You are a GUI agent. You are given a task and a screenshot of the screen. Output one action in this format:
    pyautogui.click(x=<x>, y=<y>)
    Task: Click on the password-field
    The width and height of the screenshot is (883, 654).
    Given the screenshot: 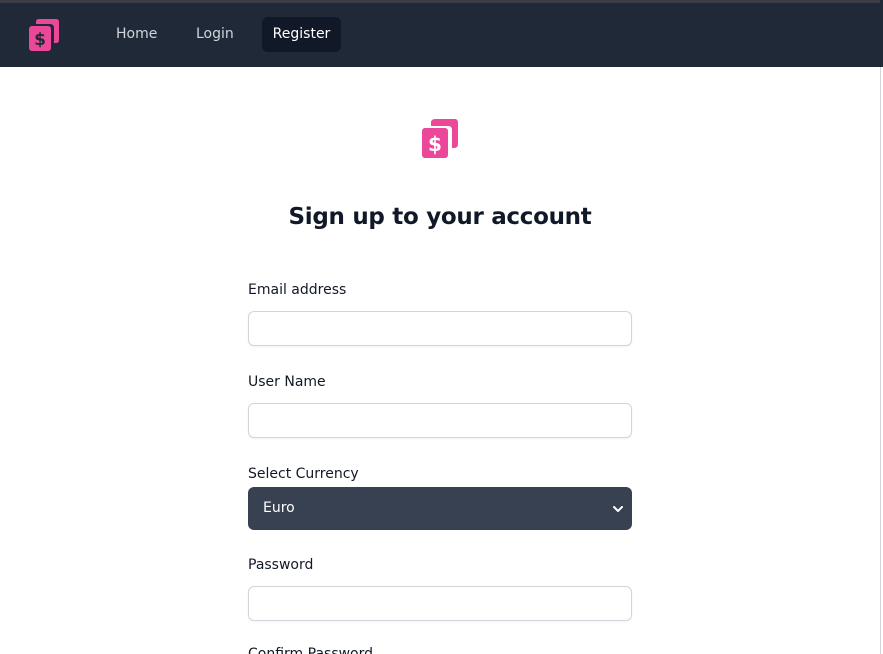 What is the action you would take?
    pyautogui.click(x=440, y=603)
    